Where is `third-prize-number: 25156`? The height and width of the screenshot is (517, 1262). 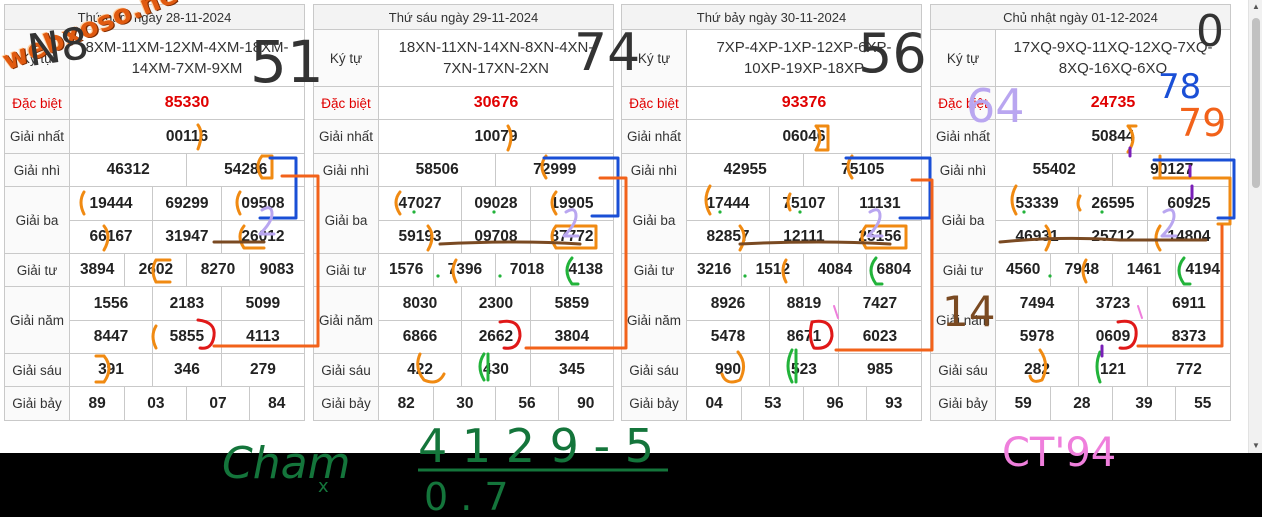
third-prize-number: 25156 is located at coordinates (880, 237).